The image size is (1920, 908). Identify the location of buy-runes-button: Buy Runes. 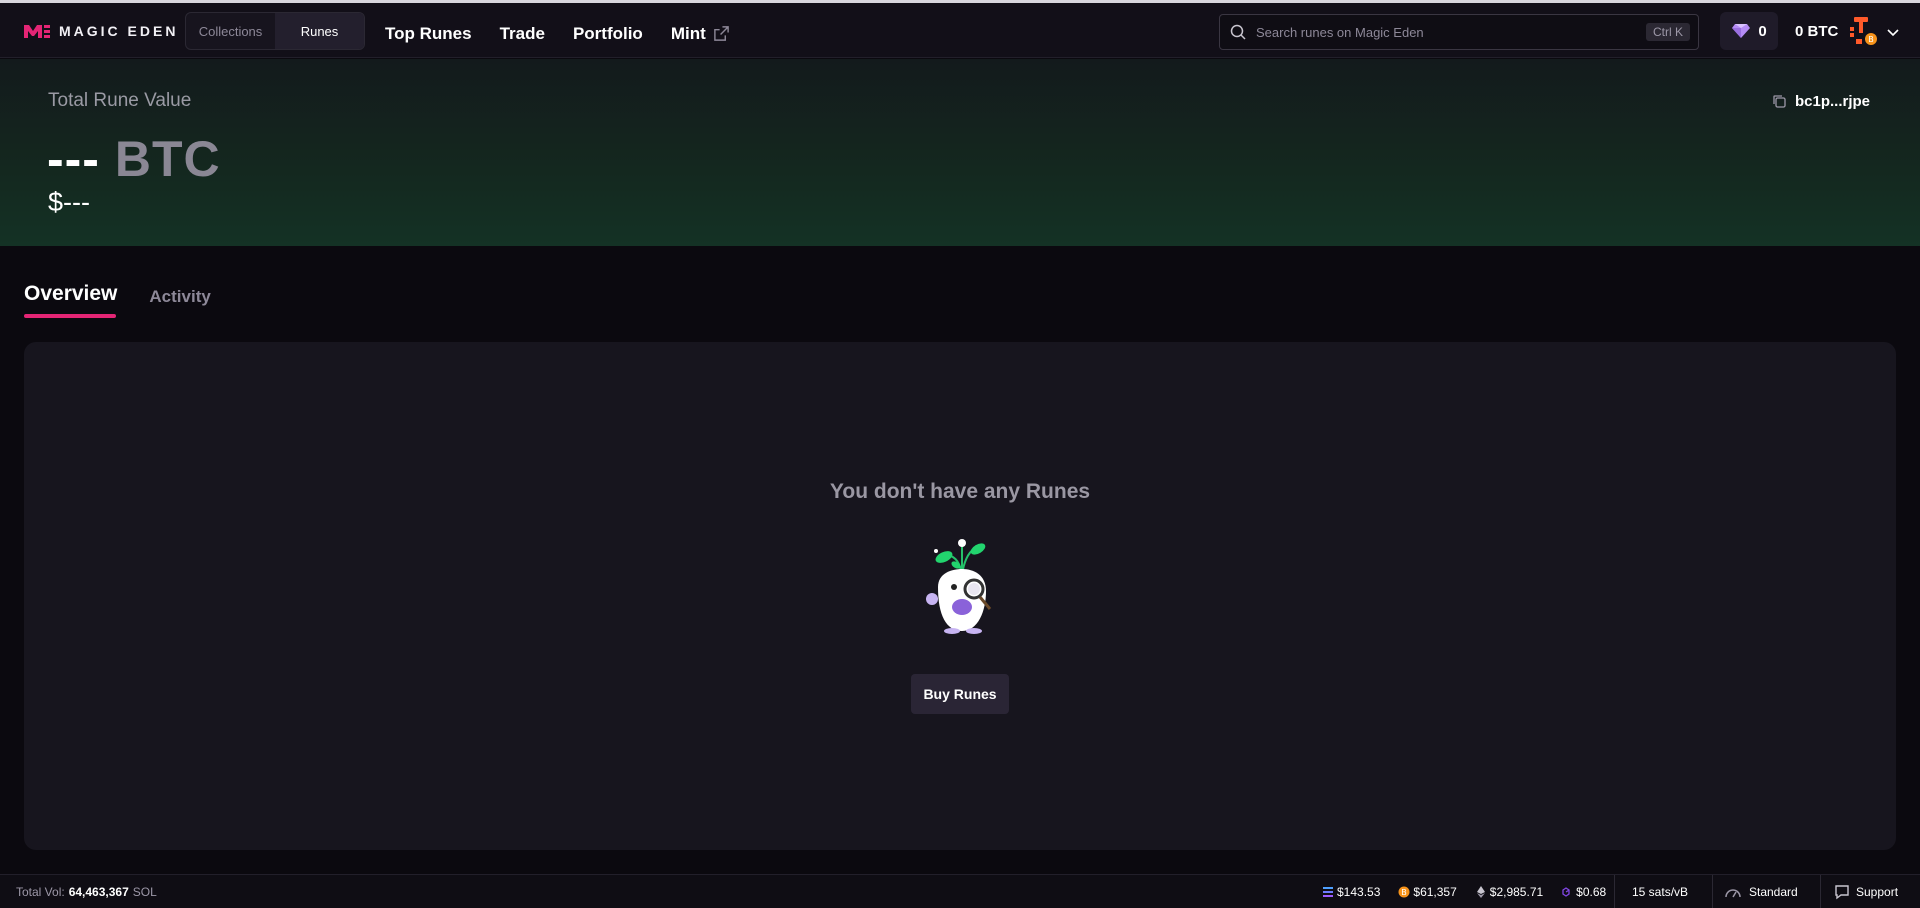
(960, 694).